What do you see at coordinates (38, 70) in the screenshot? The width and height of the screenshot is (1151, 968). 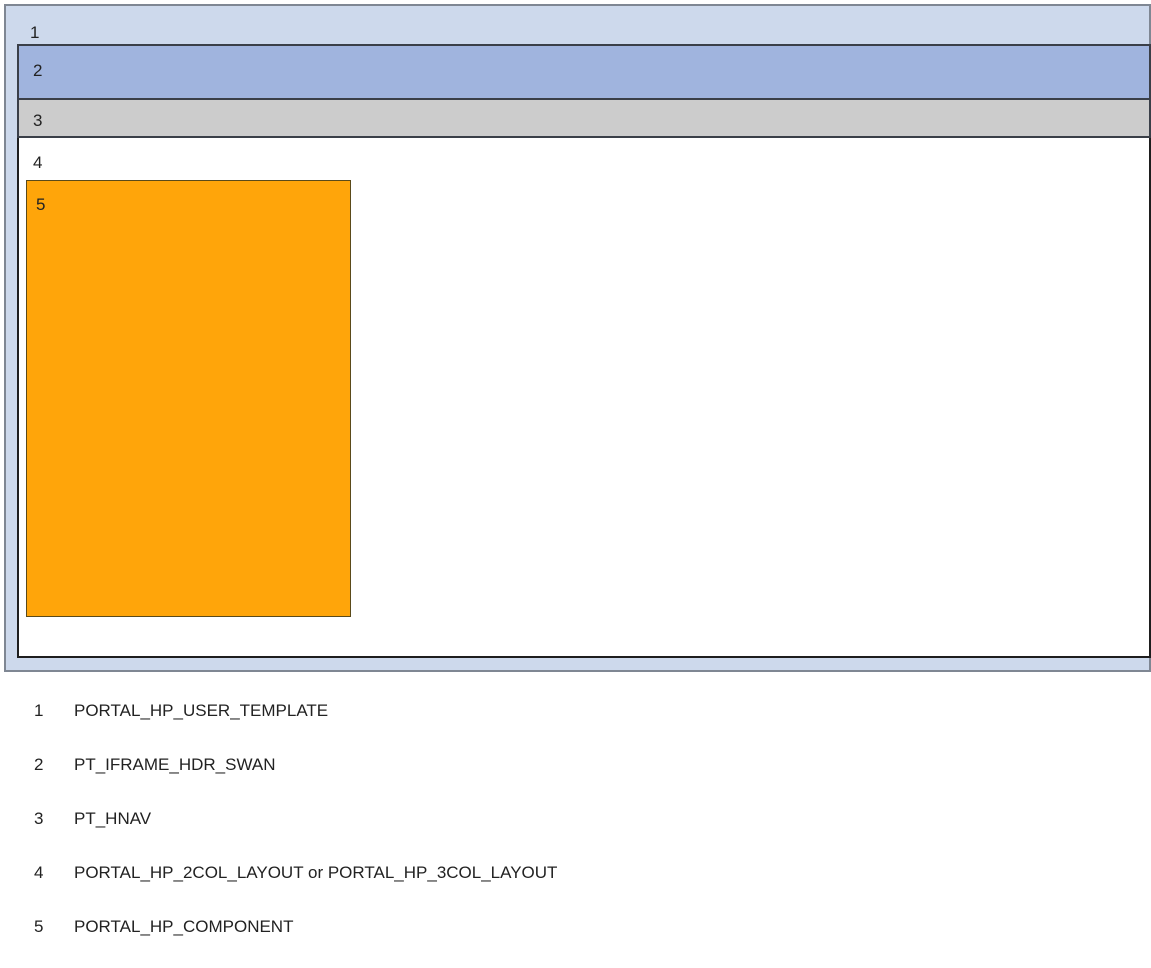 I see `region-label-2: 2` at bounding box center [38, 70].